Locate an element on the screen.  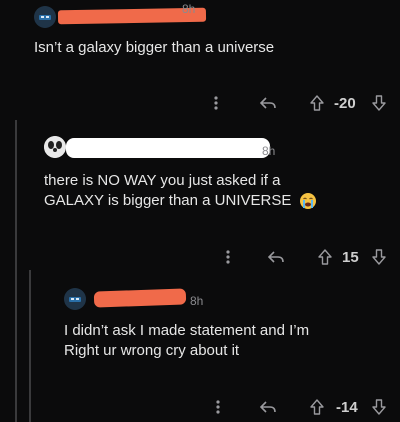
comment-line: Isn’t a galaxy bigger than a universe is located at coordinates (154, 47).